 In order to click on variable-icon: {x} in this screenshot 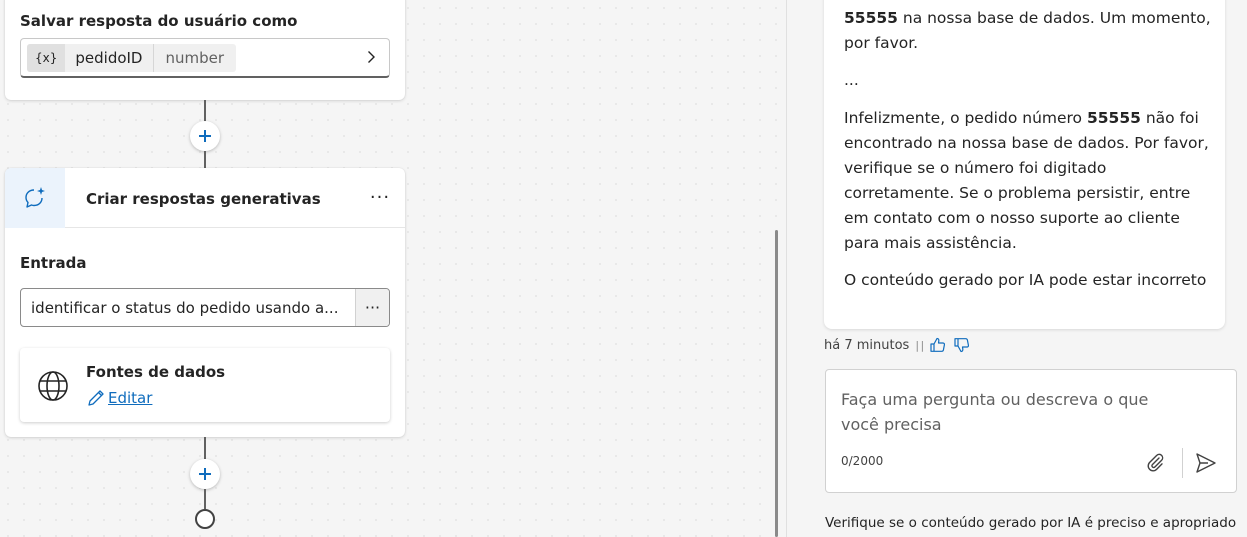, I will do `click(46, 58)`.